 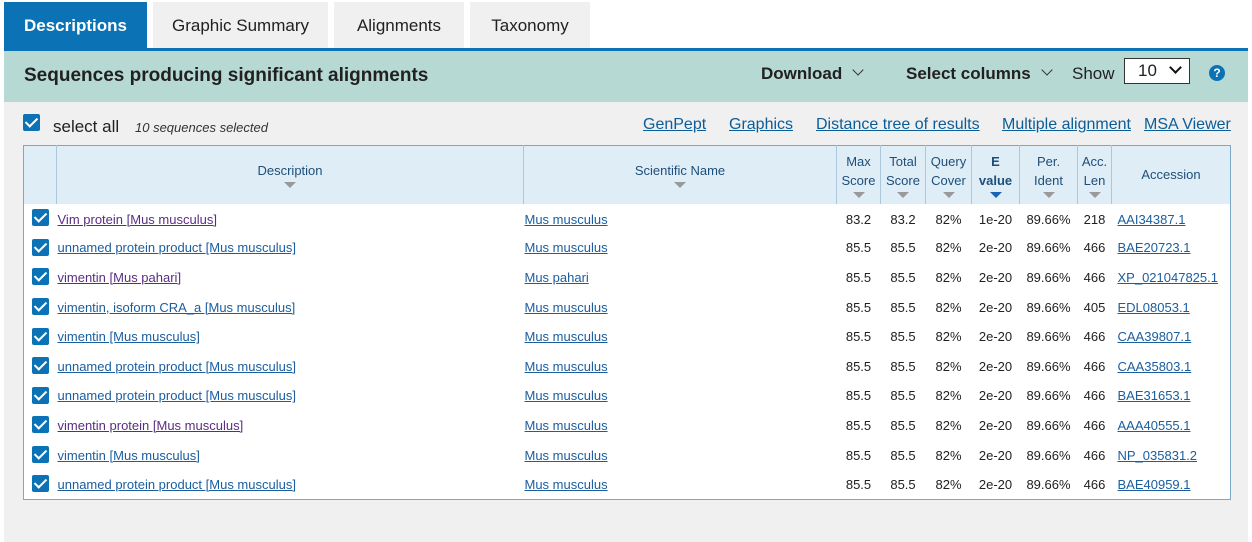 I want to click on accession-cell: BAE20723.1, so click(x=1171, y=248).